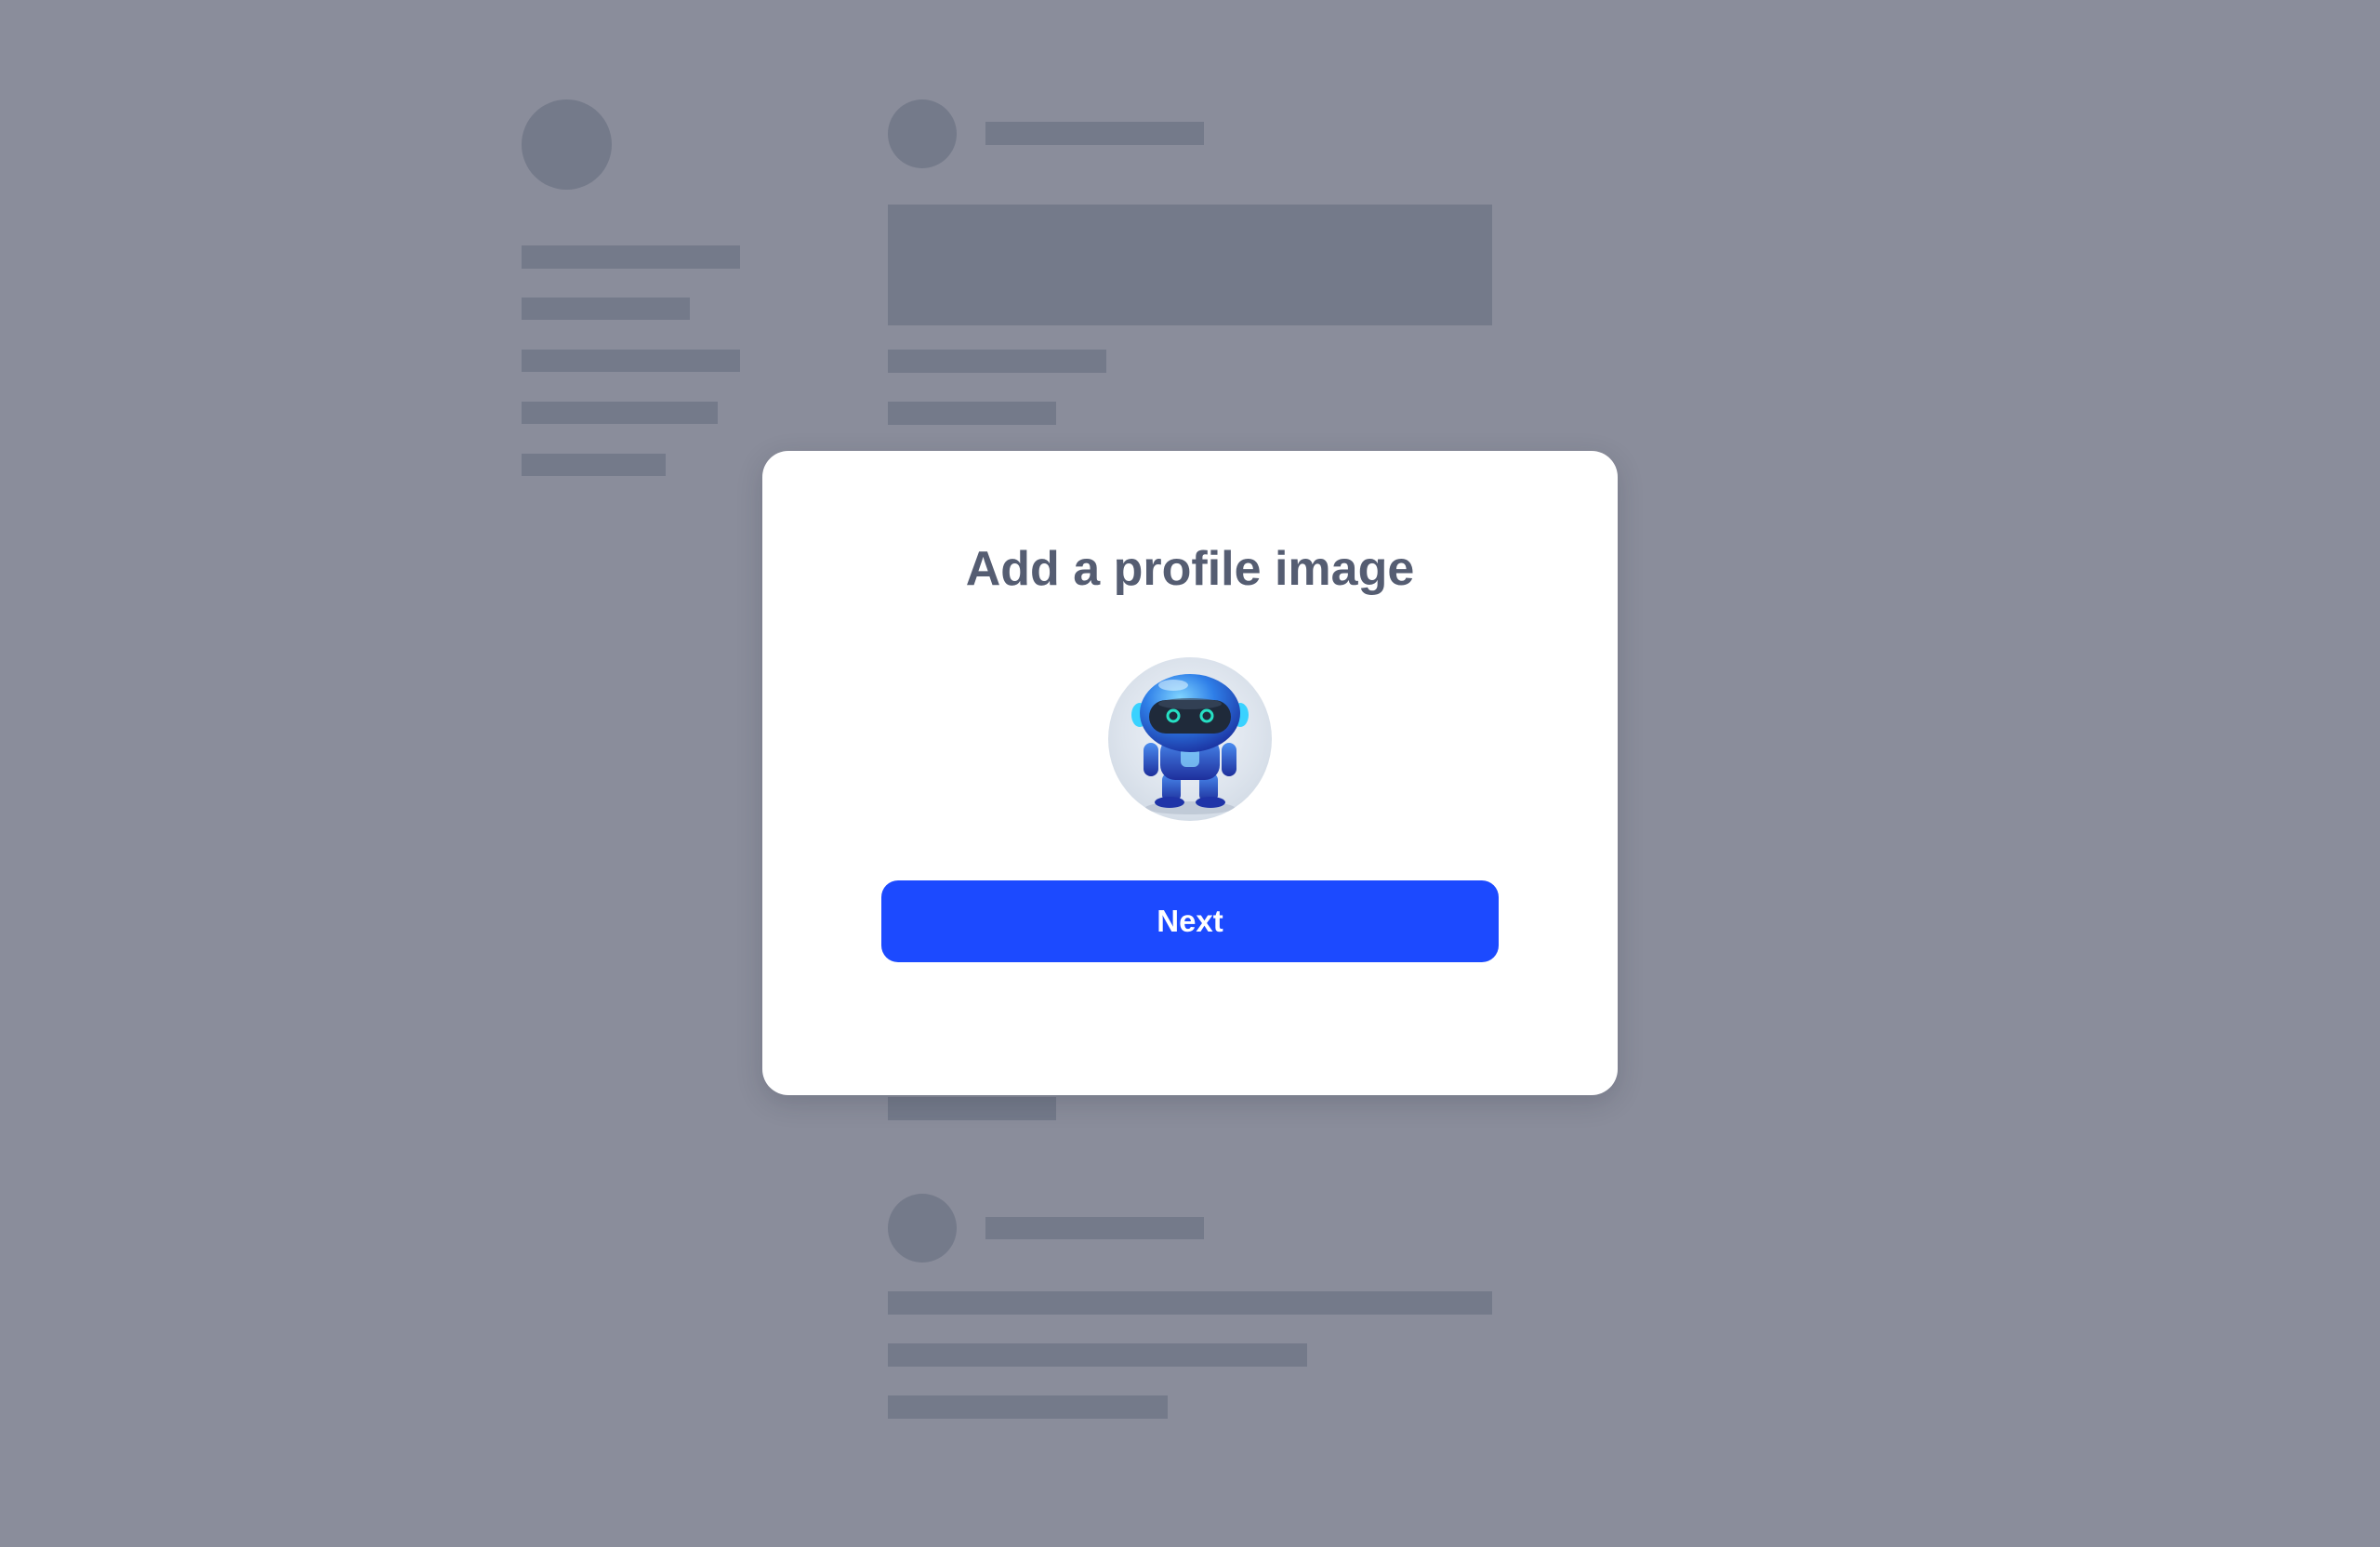 This screenshot has height=1547, width=2380. What do you see at coordinates (1190, 265) in the screenshot?
I see `skeleton-post-media` at bounding box center [1190, 265].